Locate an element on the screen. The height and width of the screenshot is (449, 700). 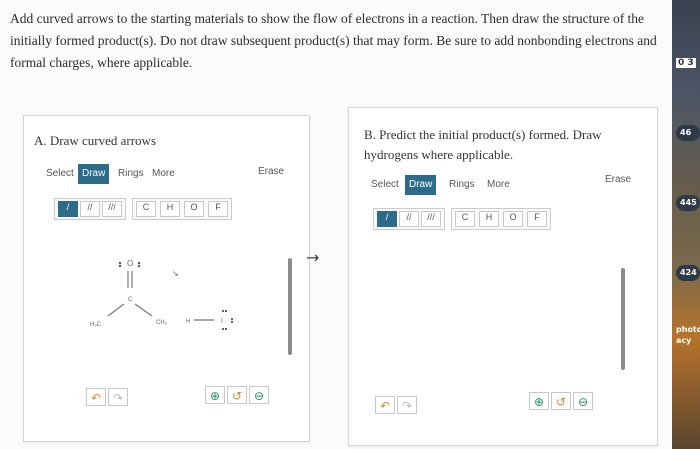
drawing-canvas is located at coordinates (489, 311).